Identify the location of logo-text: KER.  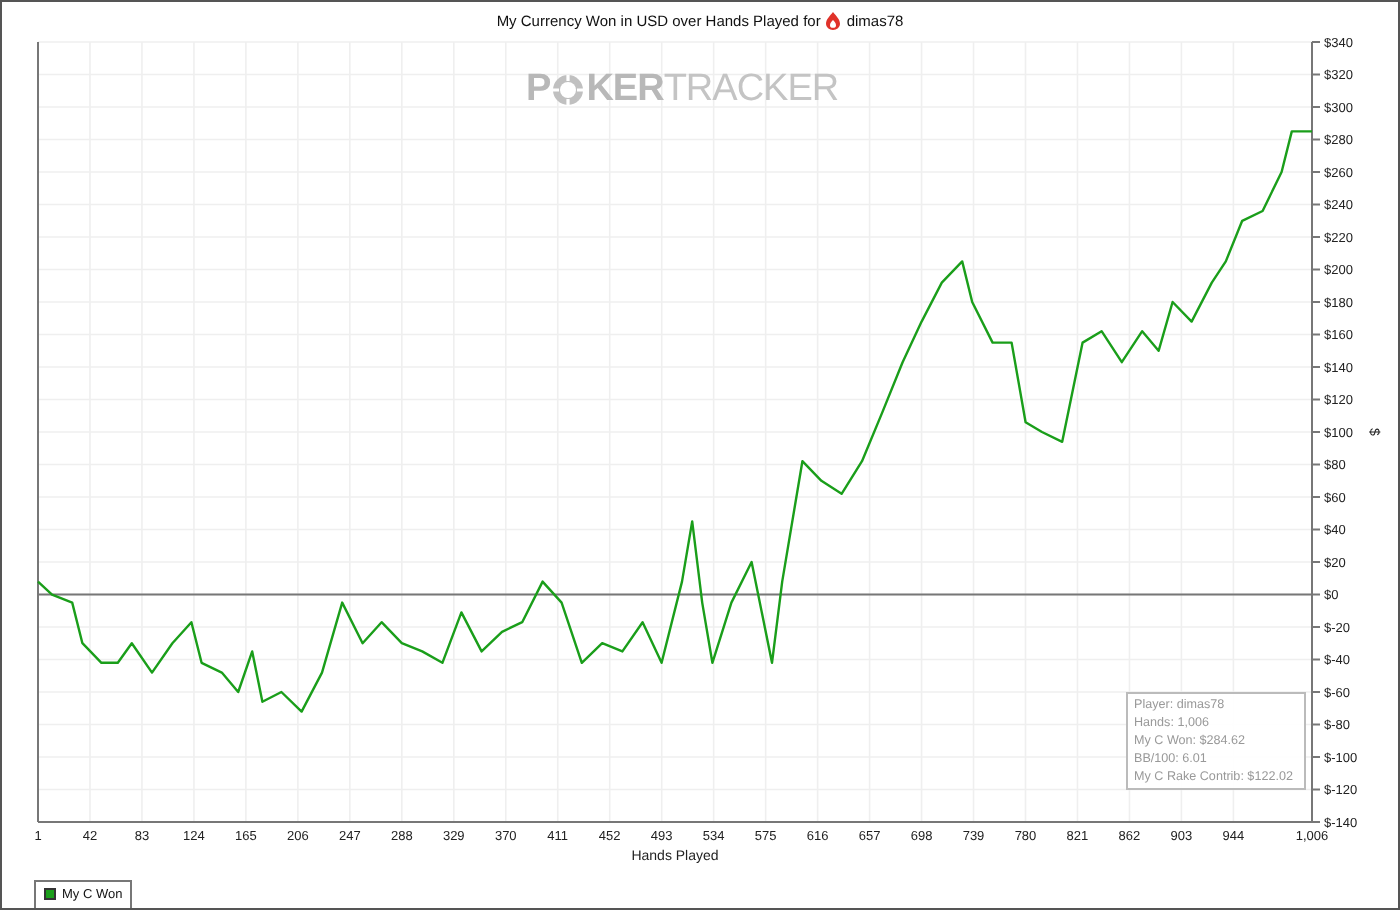
(625, 90).